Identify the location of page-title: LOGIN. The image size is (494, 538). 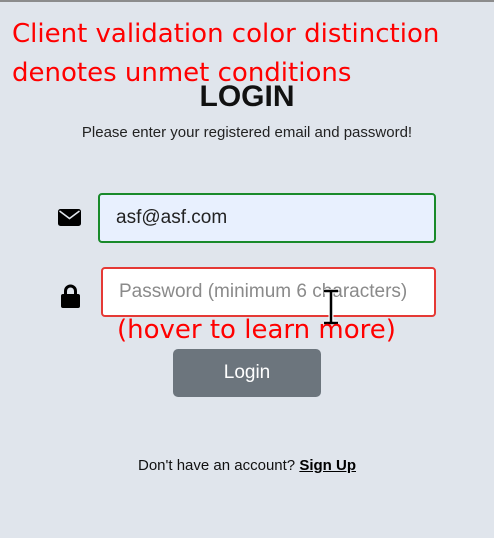
(247, 96).